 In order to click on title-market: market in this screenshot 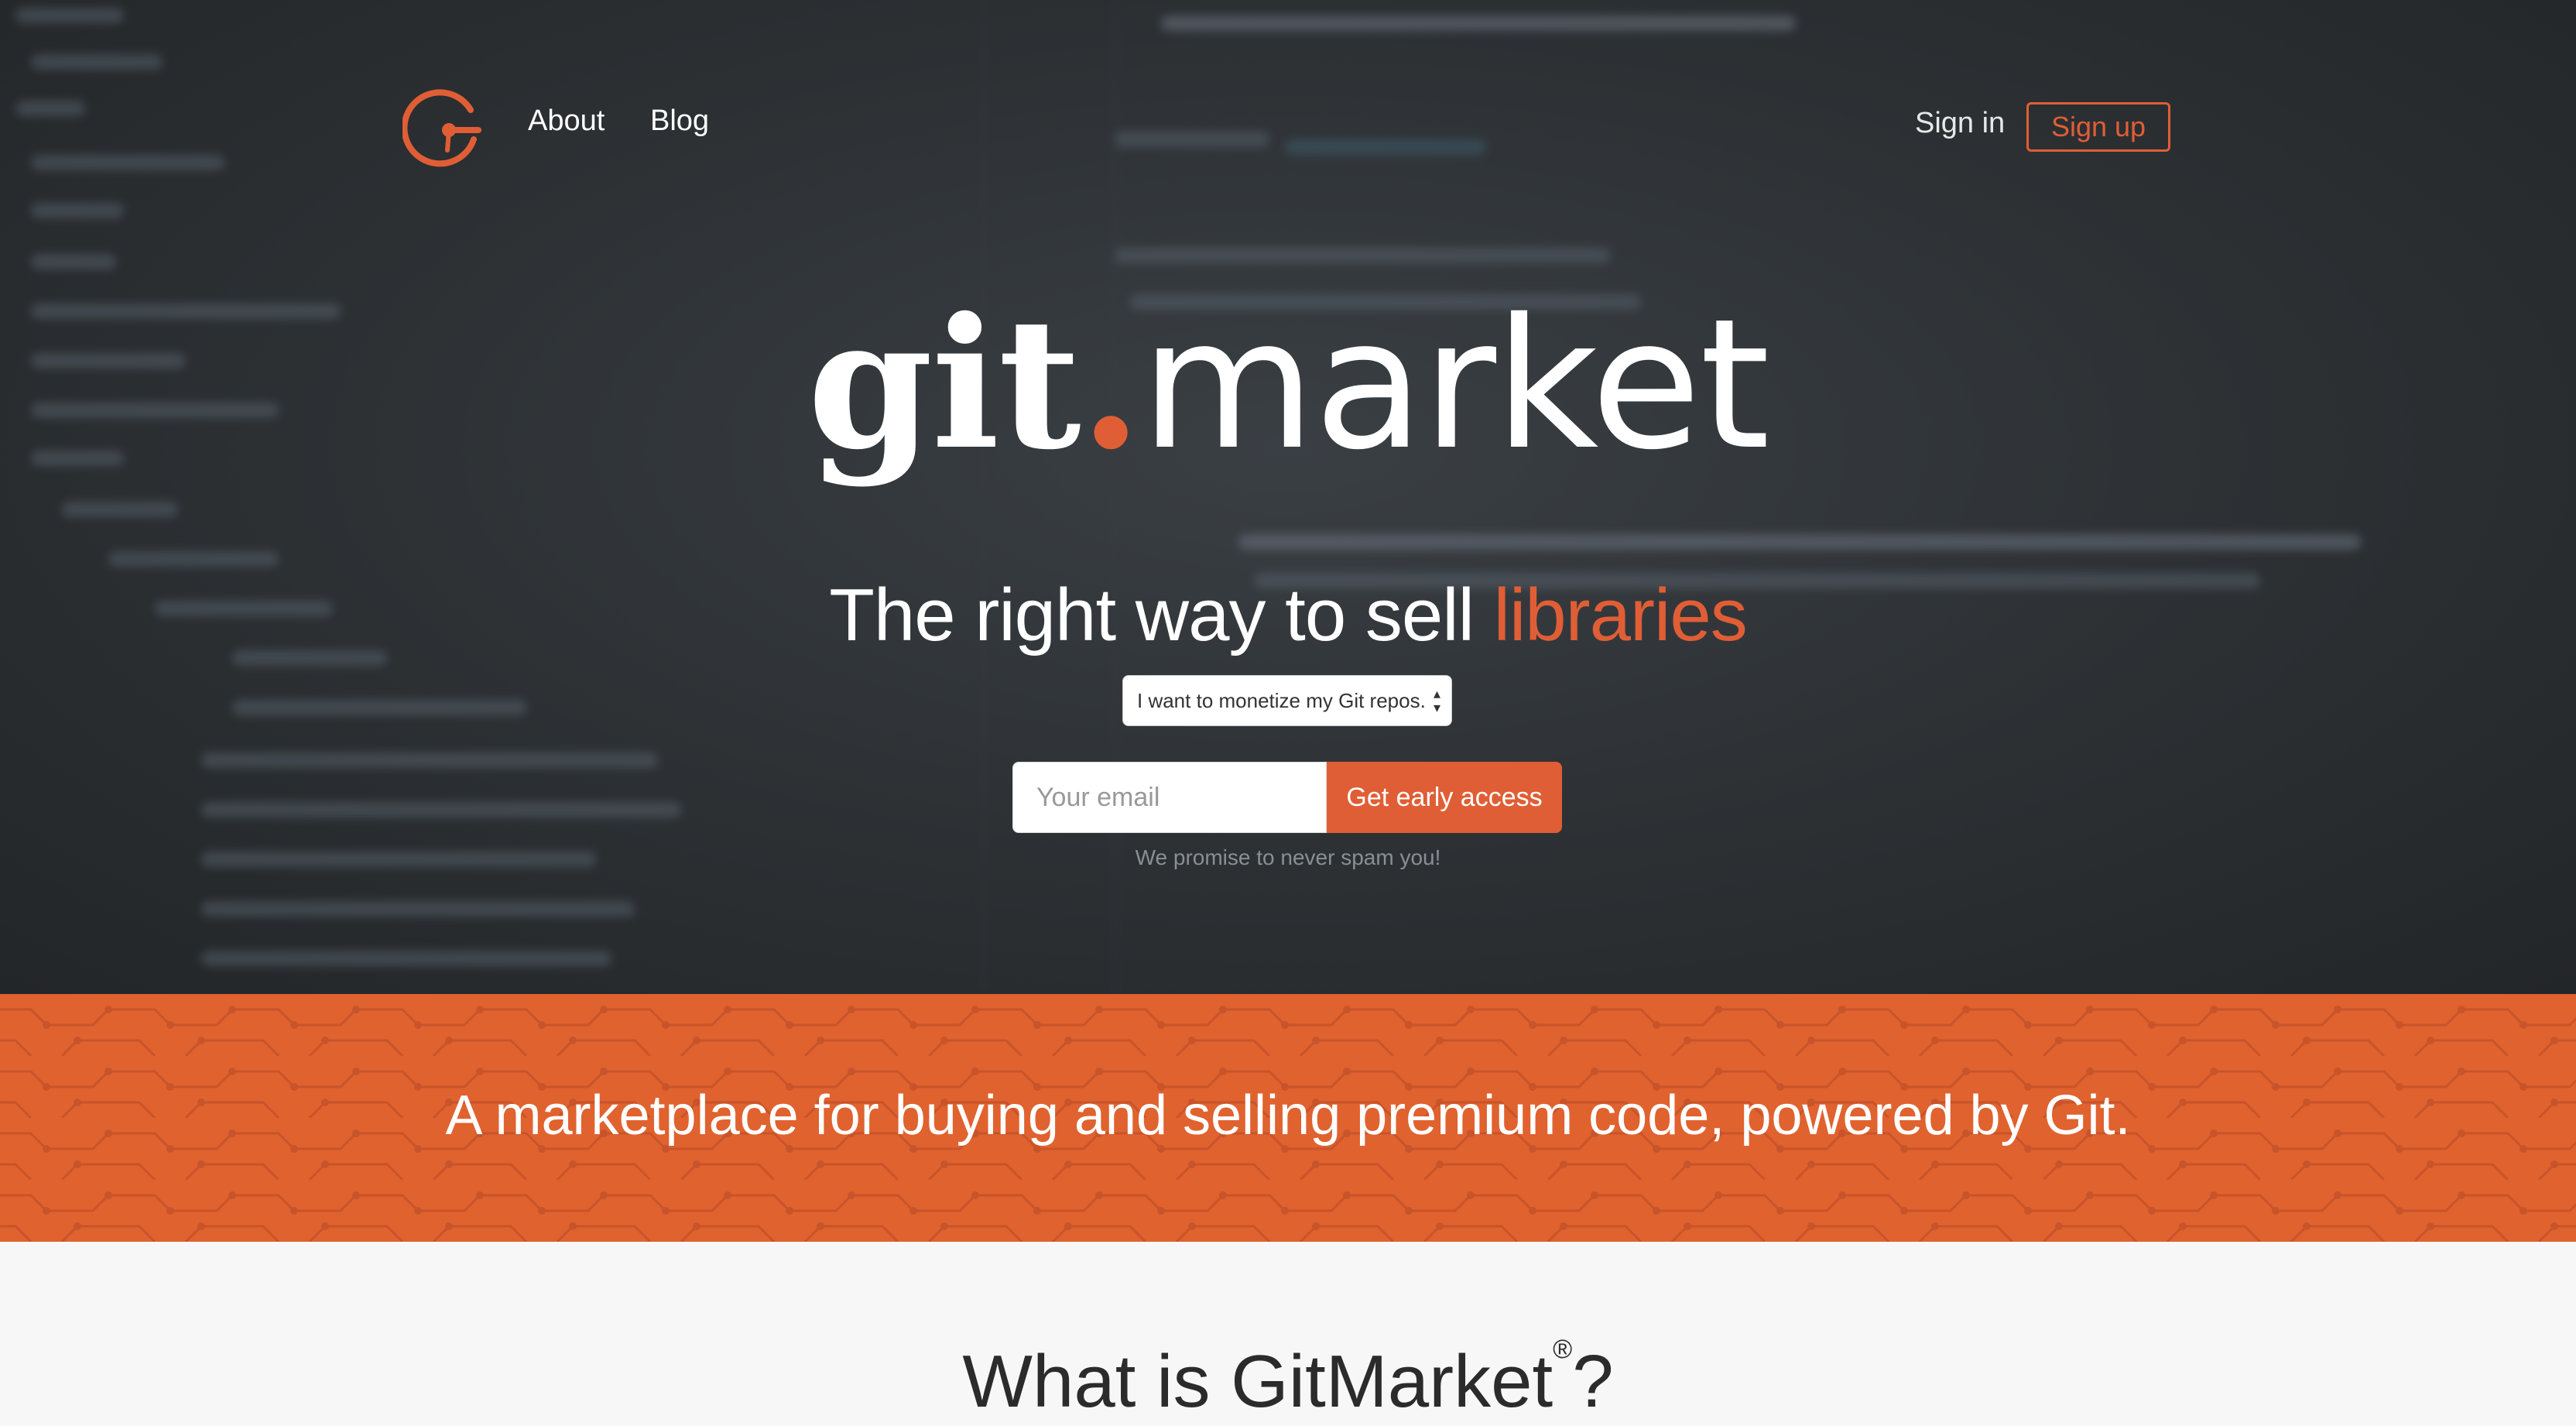, I will do `click(1454, 384)`.